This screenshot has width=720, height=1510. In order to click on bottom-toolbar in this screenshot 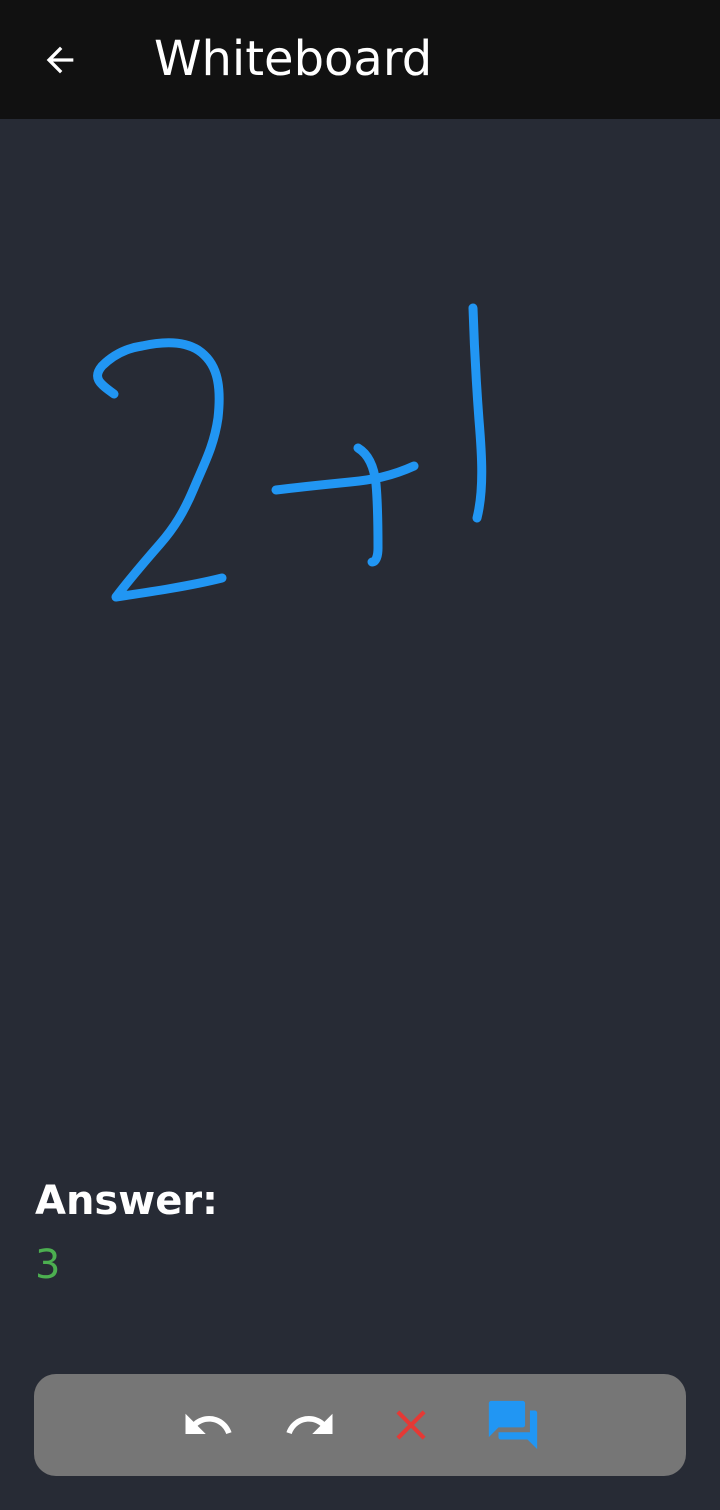, I will do `click(360, 1425)`.